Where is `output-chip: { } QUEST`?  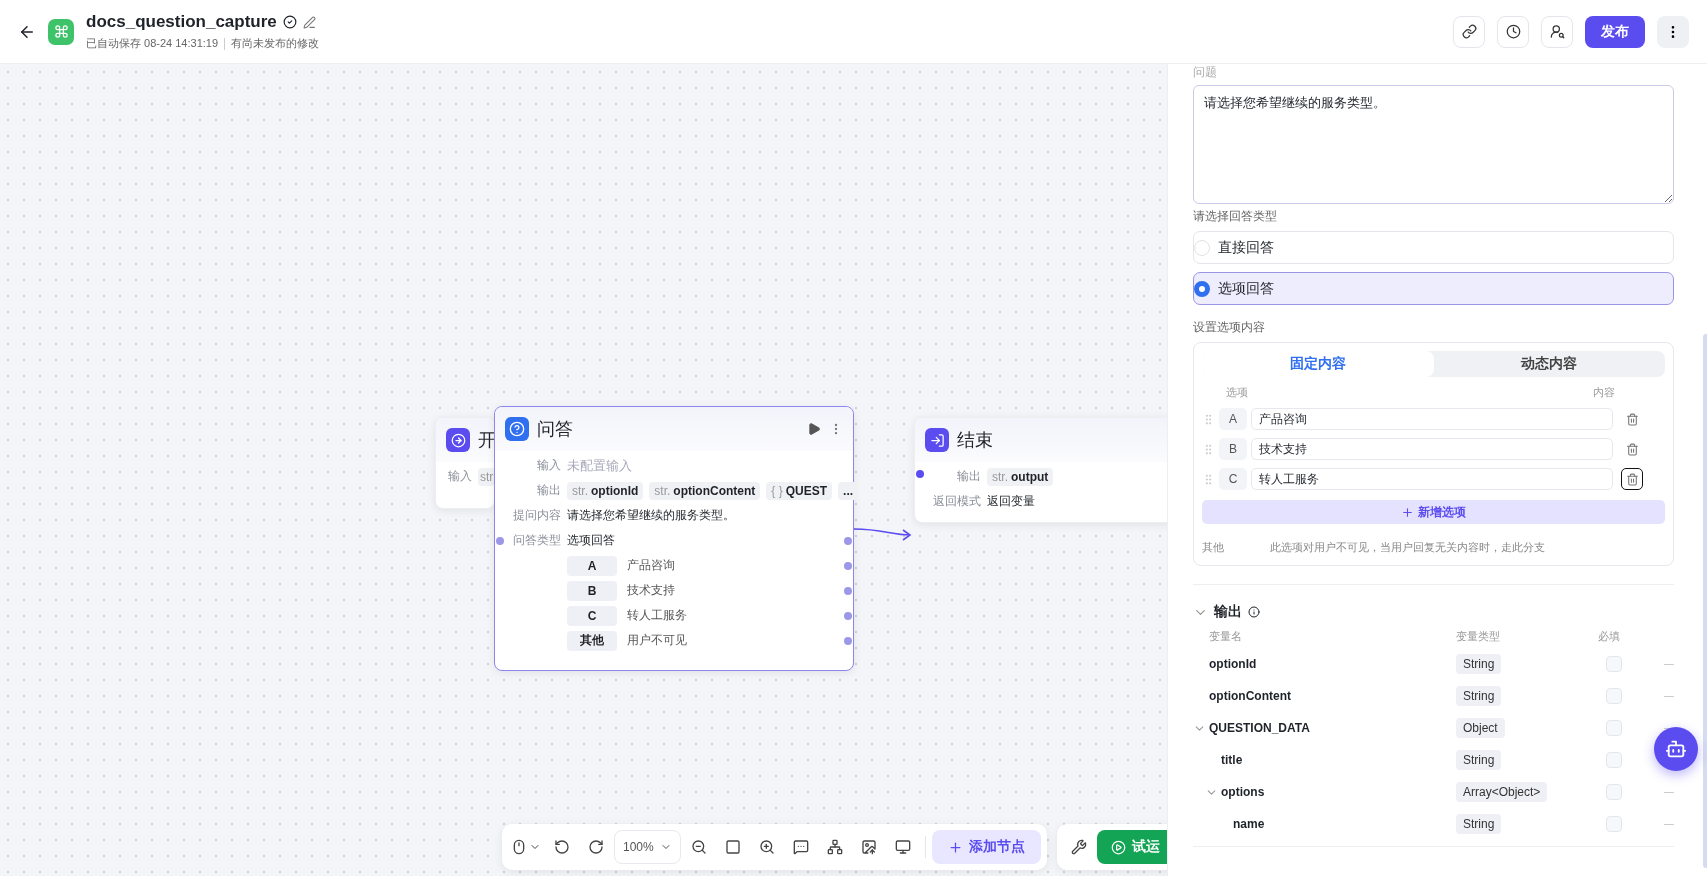
output-chip: { } QUEST is located at coordinates (799, 490).